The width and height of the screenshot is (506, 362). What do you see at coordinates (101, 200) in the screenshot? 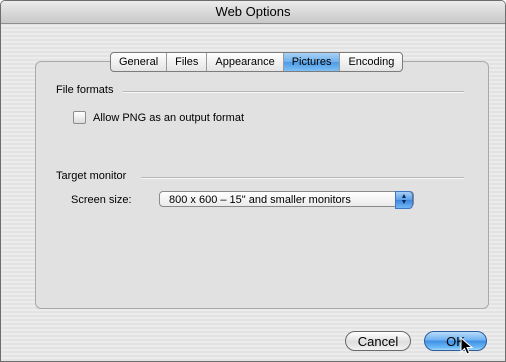
I see `screen-size-label: Screen size:` at bounding box center [101, 200].